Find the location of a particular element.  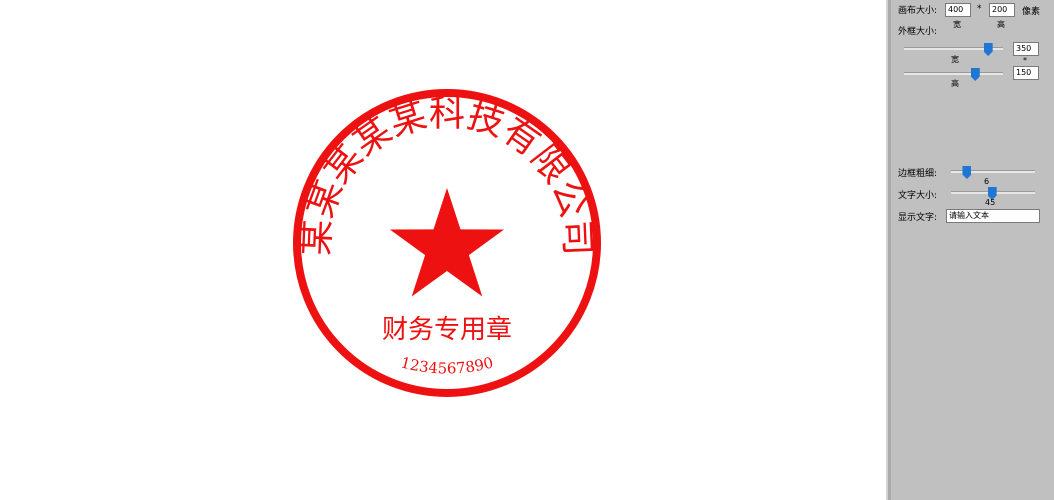

frame-height-input: 150 is located at coordinates (1026, 73).